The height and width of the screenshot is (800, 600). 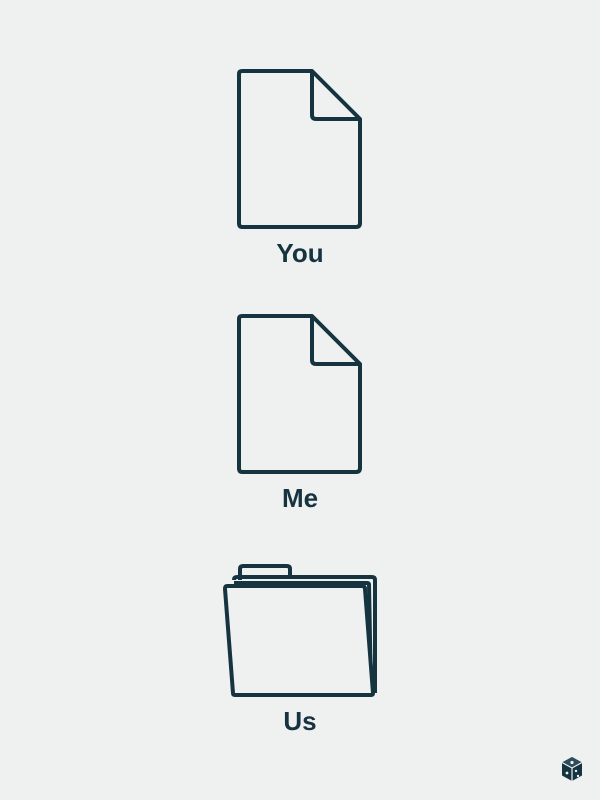 What do you see at coordinates (300, 253) in the screenshot?
I see `label-you: You` at bounding box center [300, 253].